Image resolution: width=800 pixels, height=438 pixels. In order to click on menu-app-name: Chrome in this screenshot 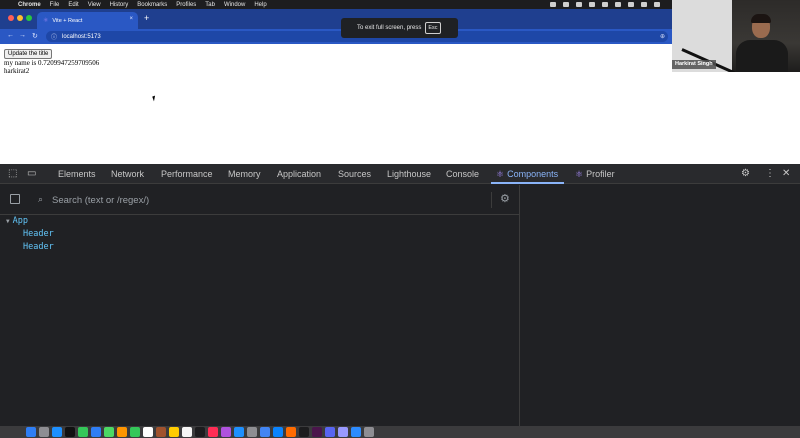, I will do `click(29, 5)`.